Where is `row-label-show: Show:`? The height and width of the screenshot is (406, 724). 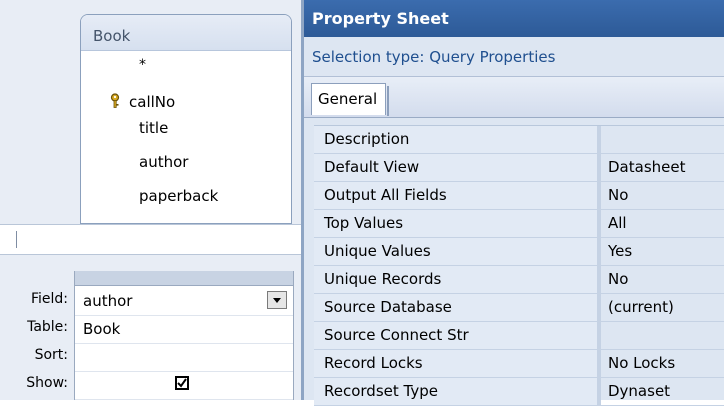 row-label-show: Show: is located at coordinates (47, 383).